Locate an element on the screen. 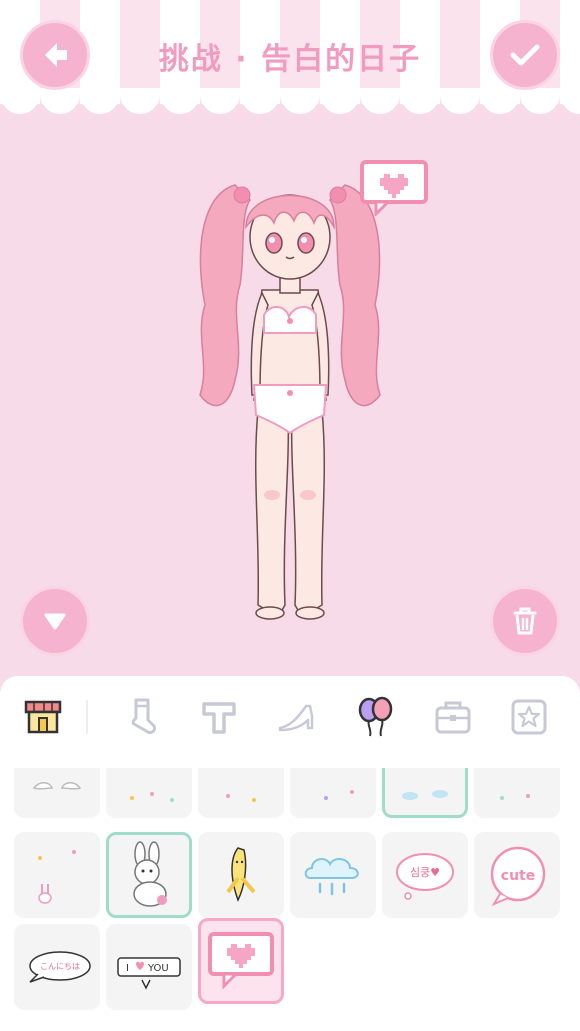 This screenshot has height=1031, width=580. rain-cloud-item is located at coordinates (331, 877).